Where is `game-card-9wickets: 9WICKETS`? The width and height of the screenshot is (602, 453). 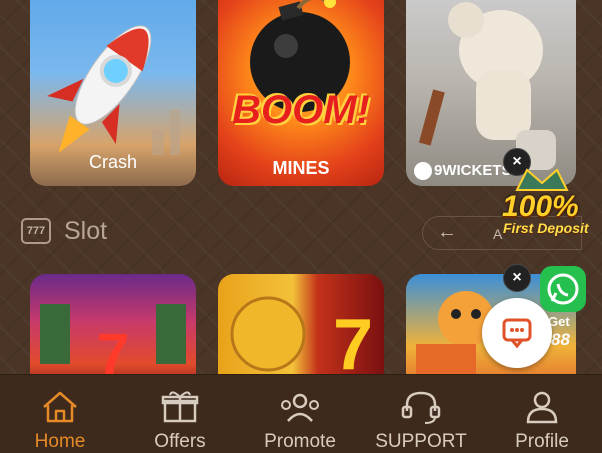 game-card-9wickets: 9WICKETS is located at coordinates (491, 93).